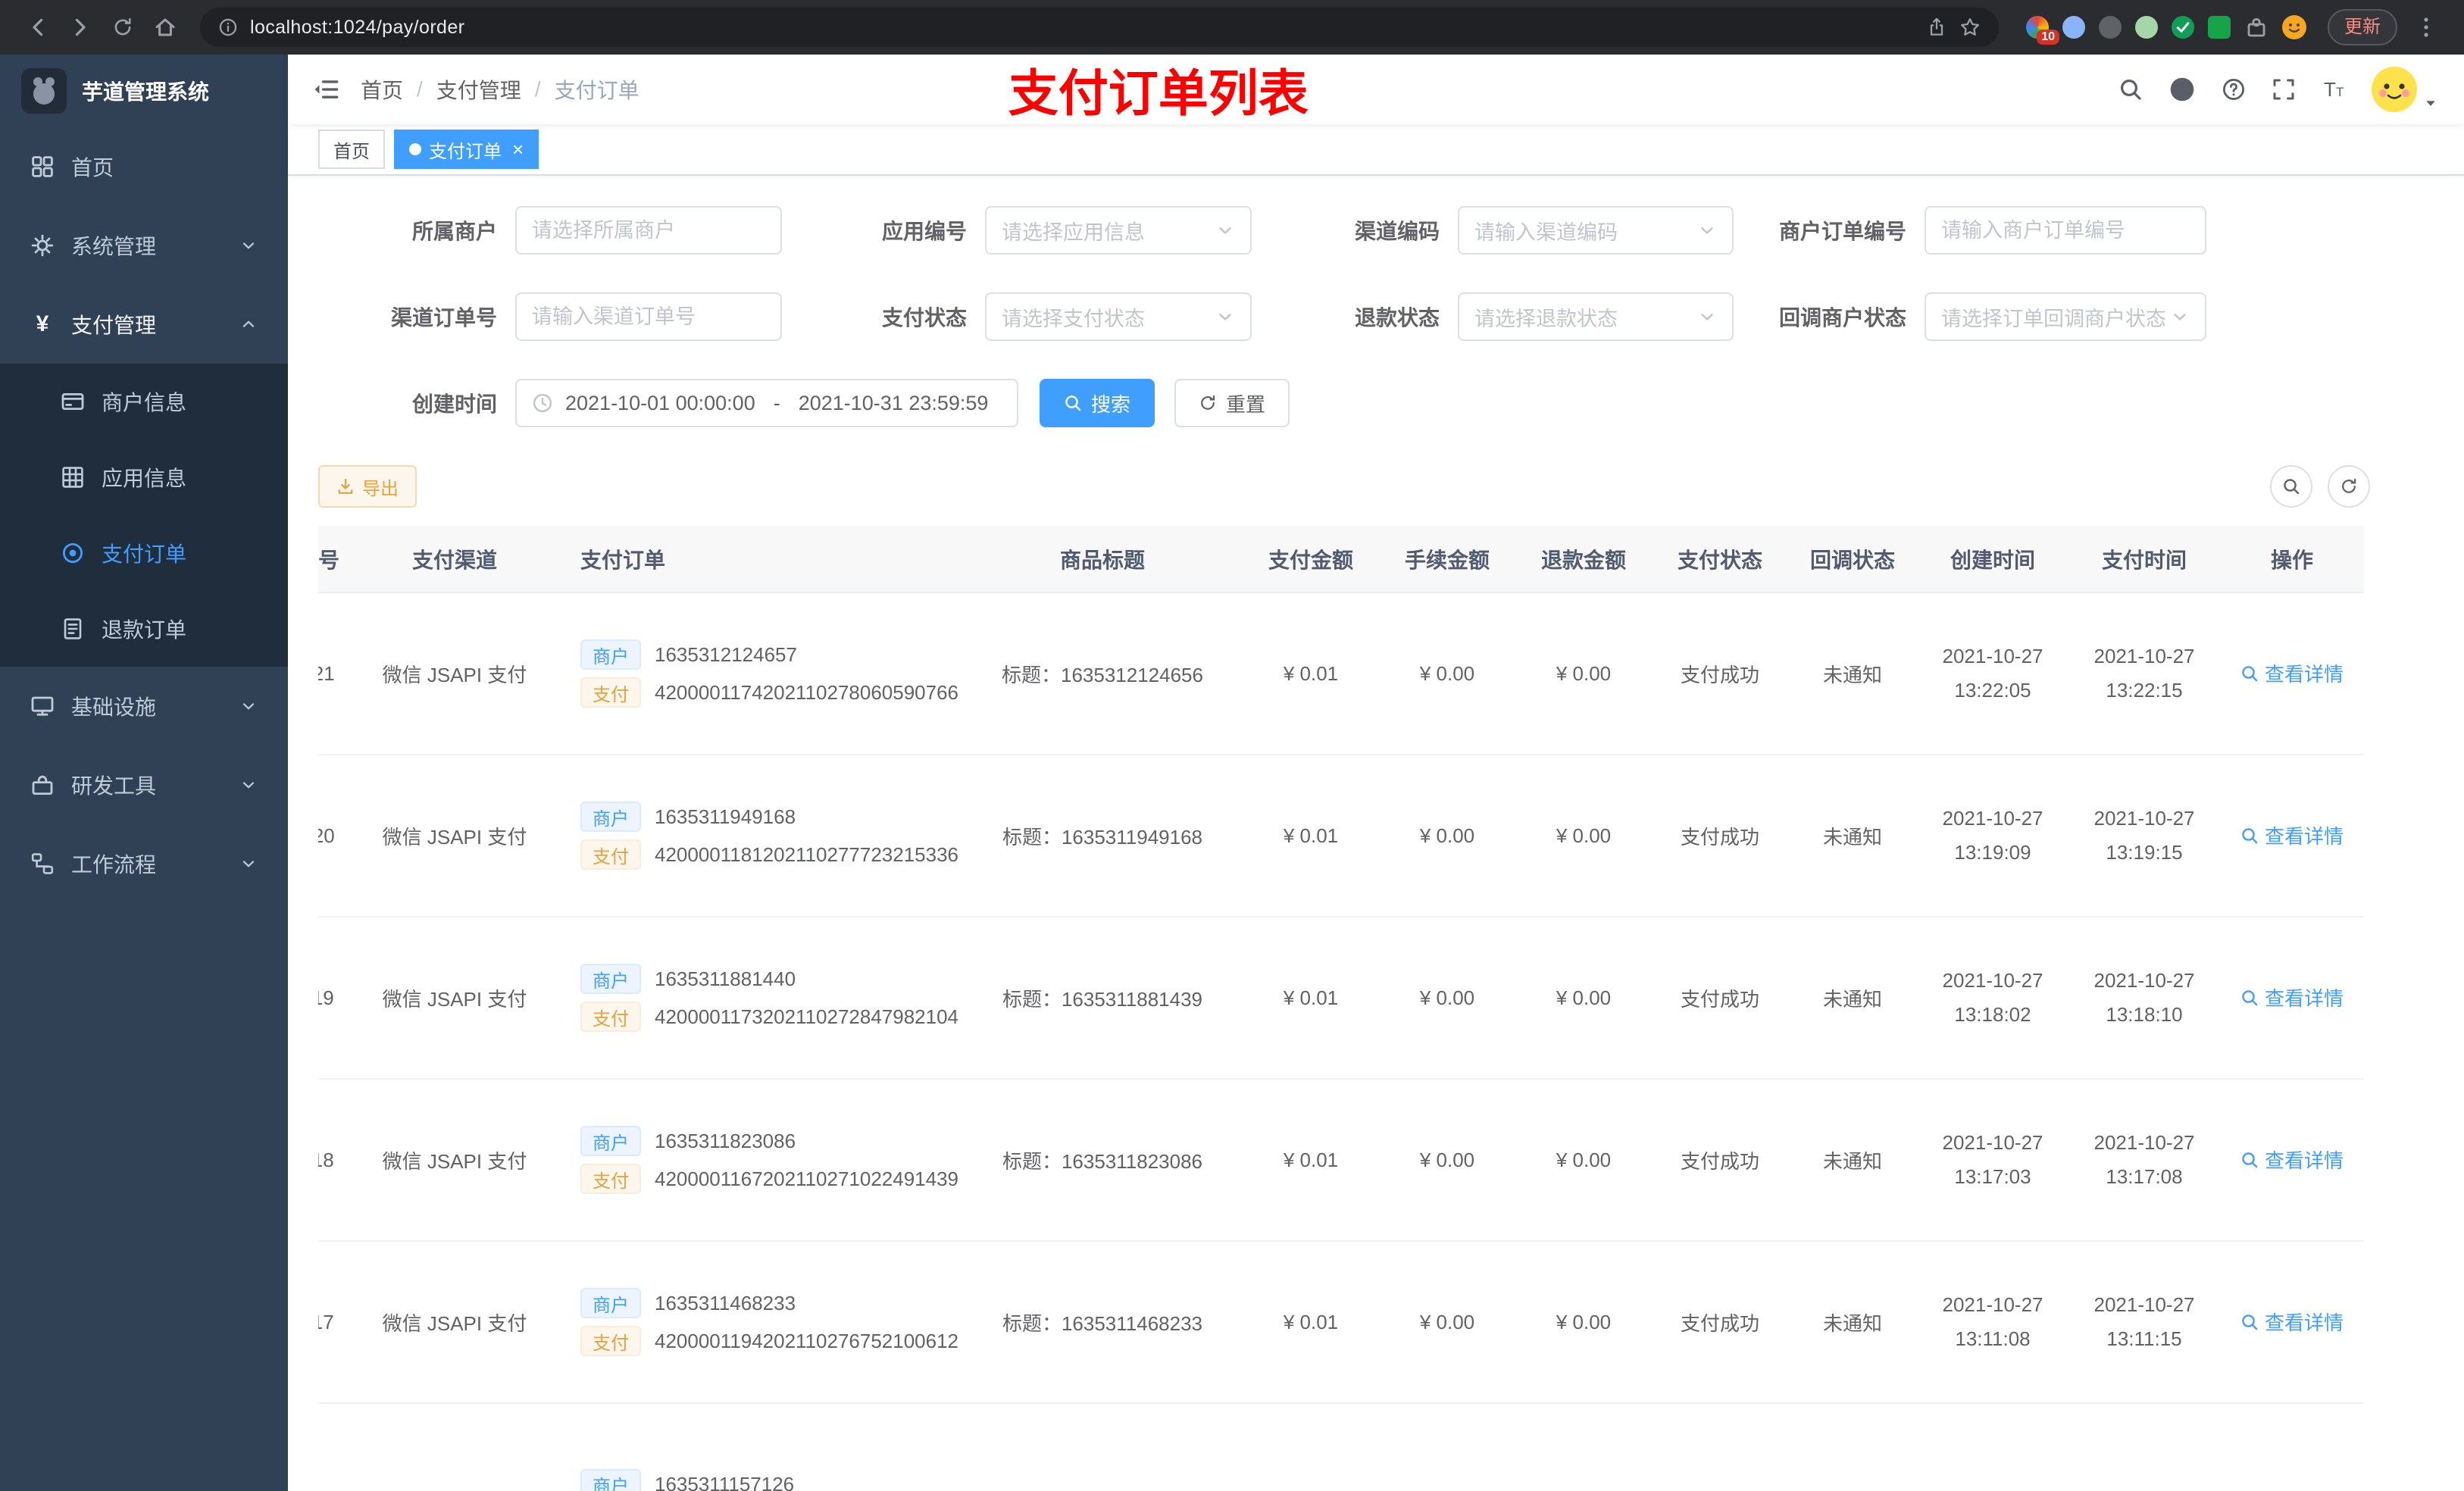  What do you see at coordinates (144, 706) in the screenshot?
I see `sidebar-item-infra: 基础设施` at bounding box center [144, 706].